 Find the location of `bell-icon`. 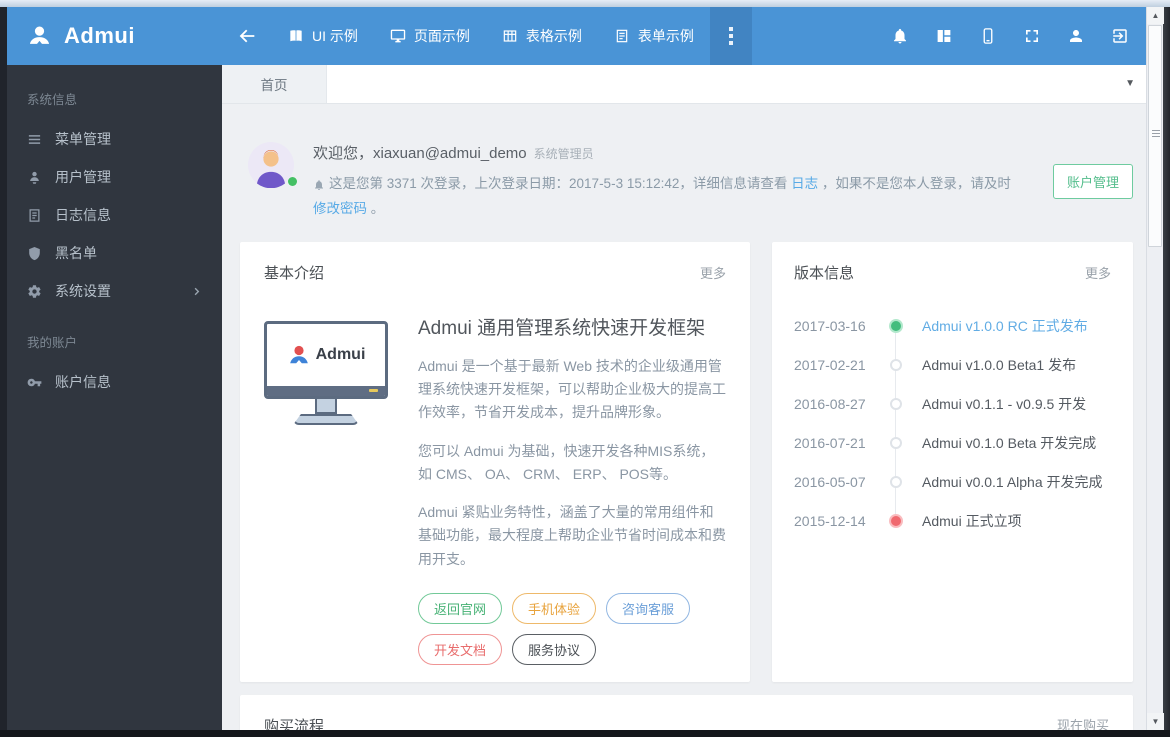

bell-icon is located at coordinates (900, 36).